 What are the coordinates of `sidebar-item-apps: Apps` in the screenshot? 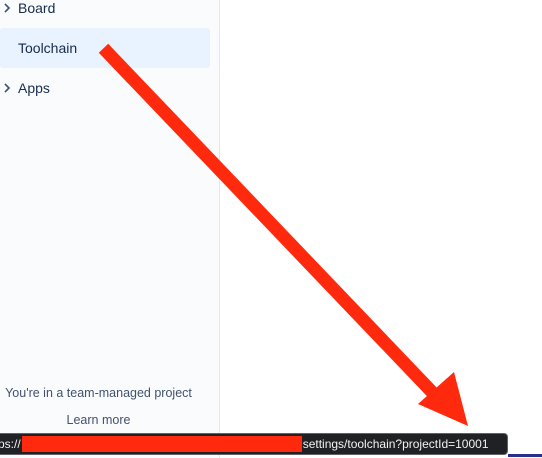 It's located at (105, 88).